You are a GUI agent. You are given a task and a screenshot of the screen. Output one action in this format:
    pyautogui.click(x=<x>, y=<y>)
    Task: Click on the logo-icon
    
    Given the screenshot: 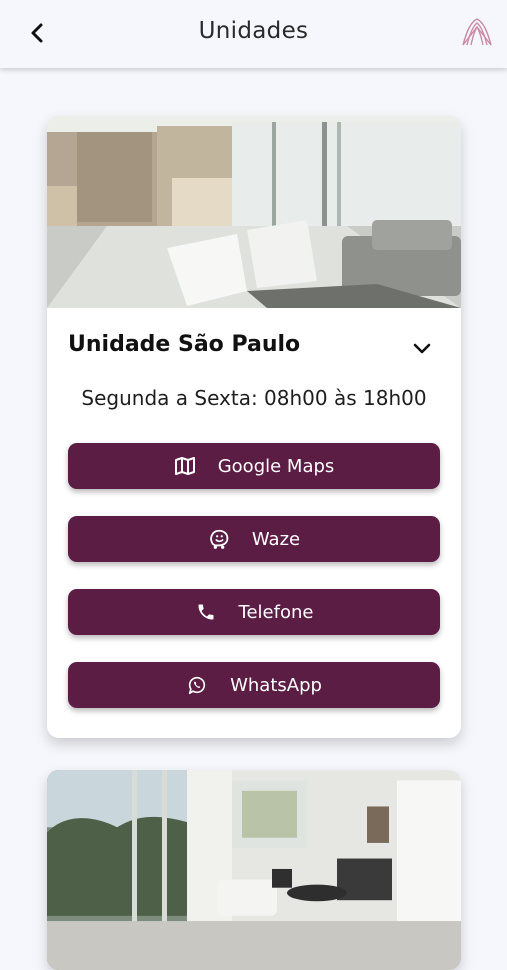 What is the action you would take?
    pyautogui.click(x=477, y=32)
    